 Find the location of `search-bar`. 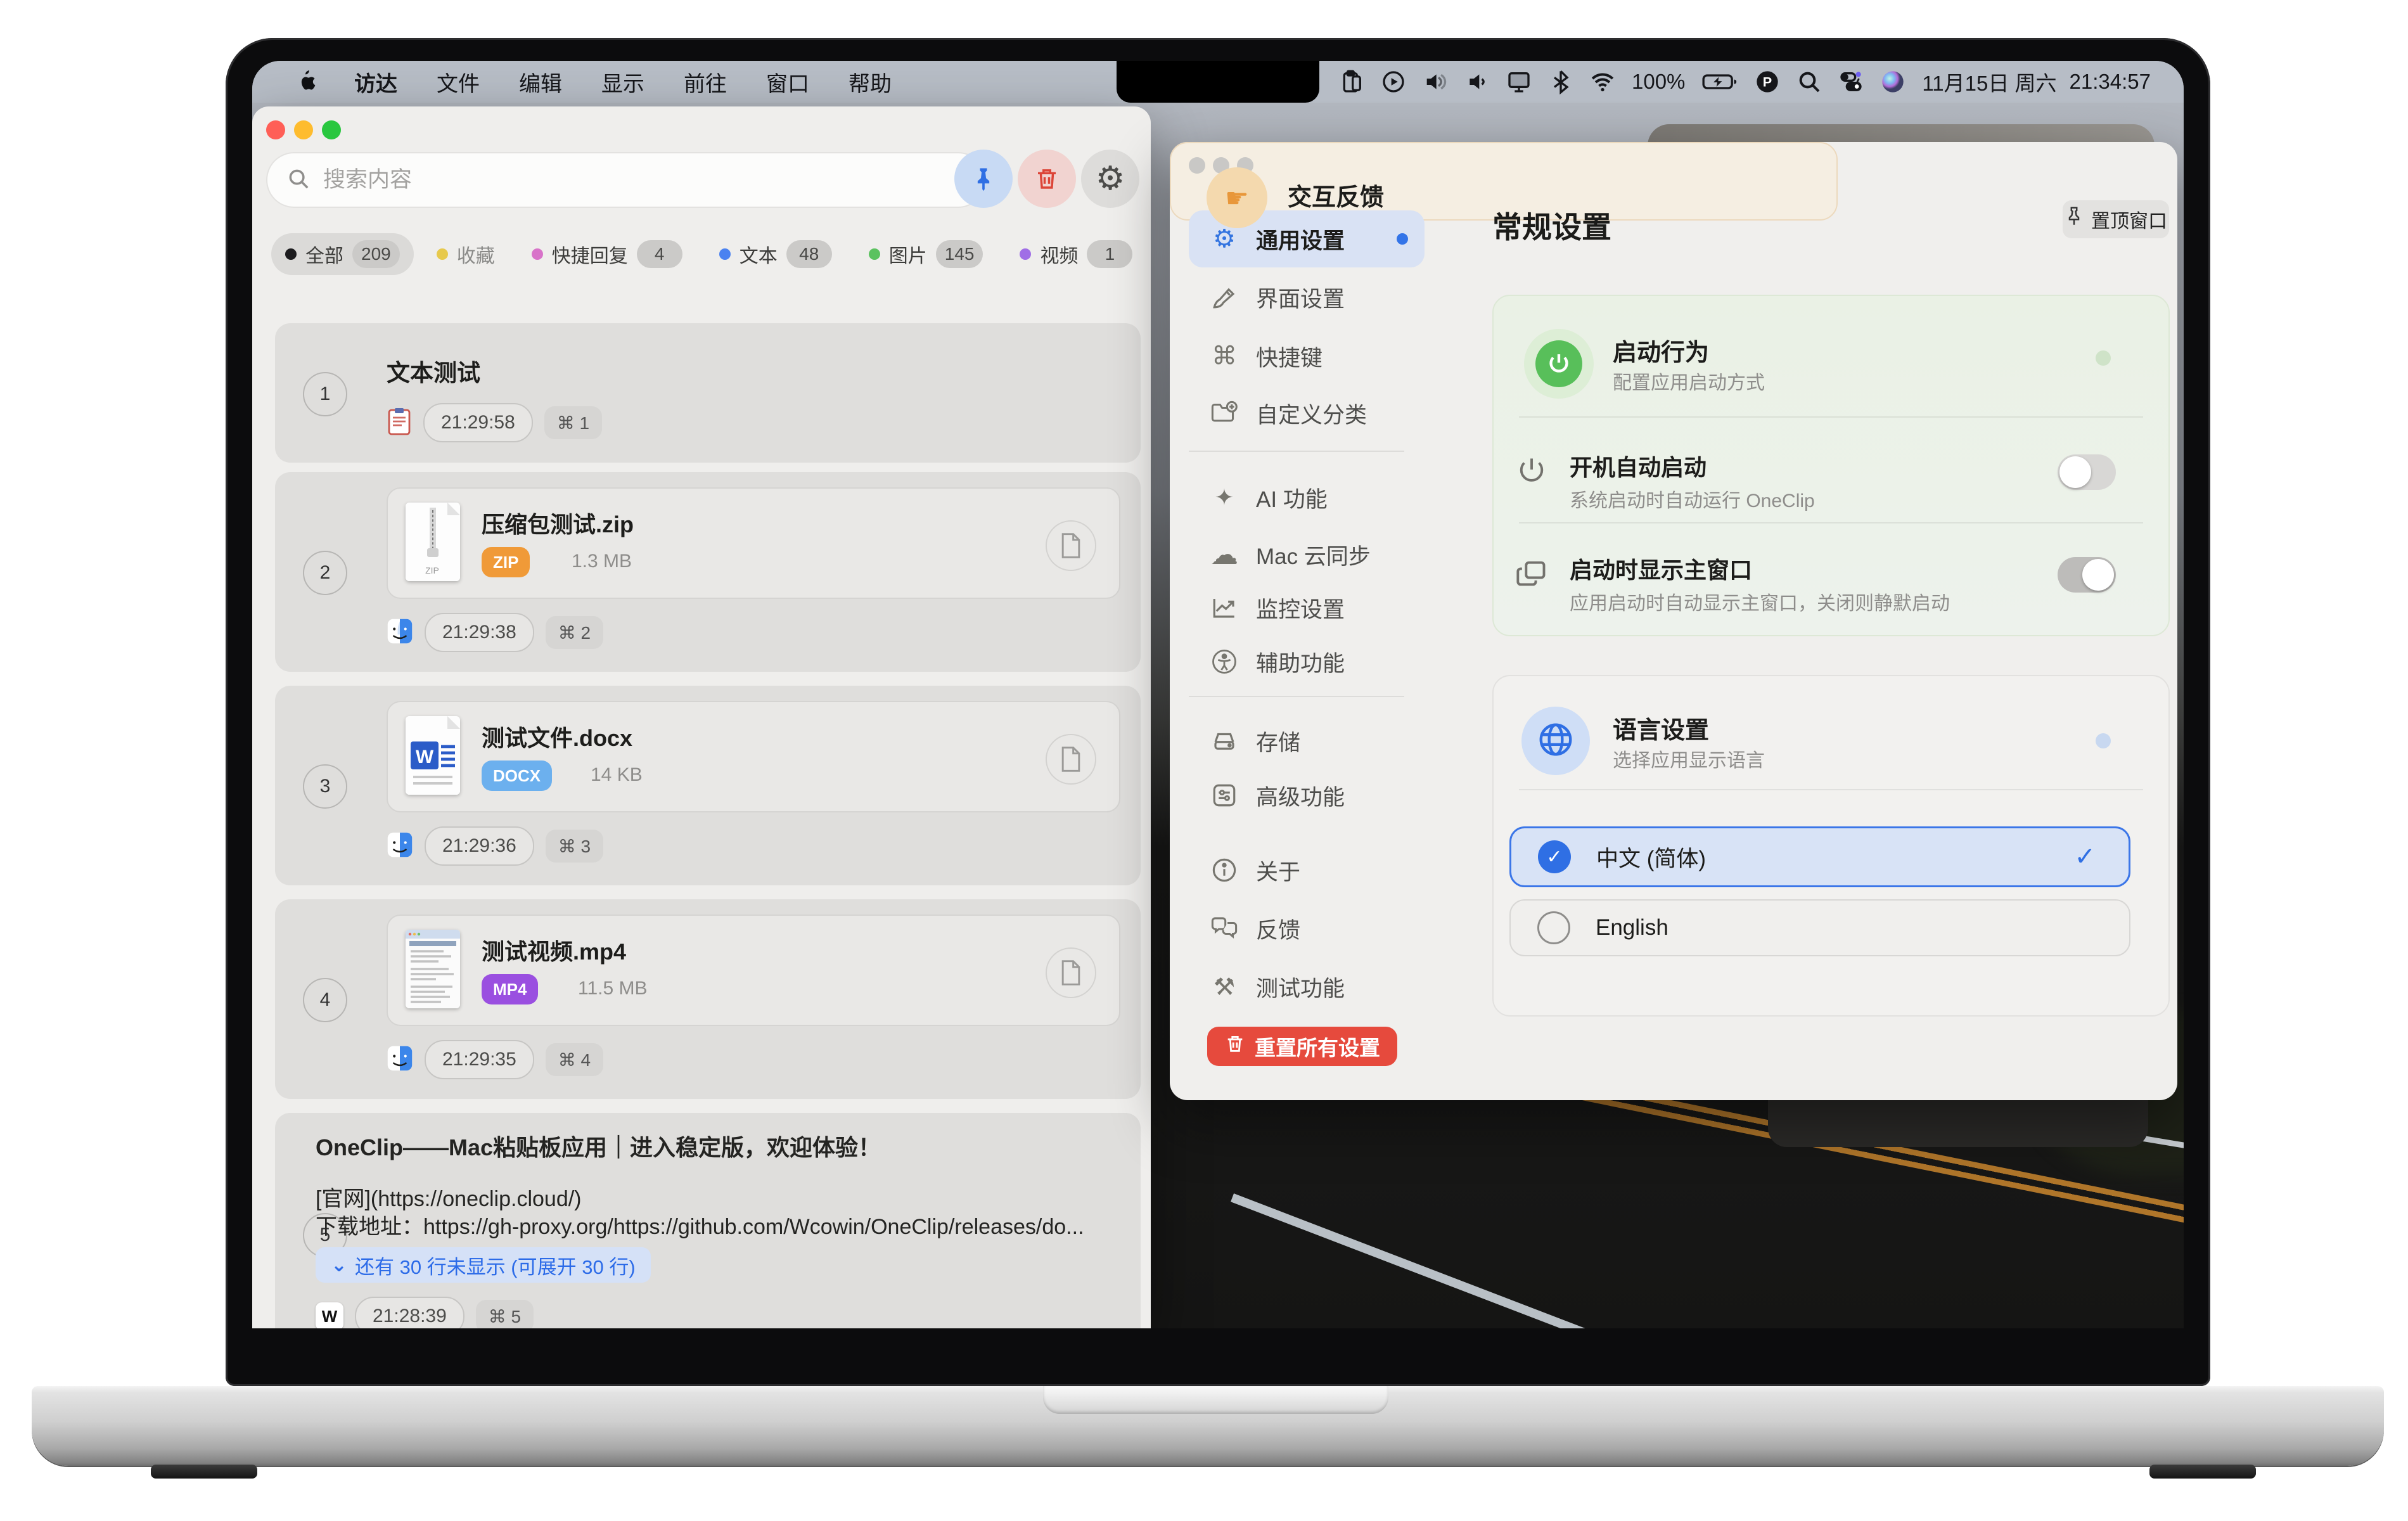

search-bar is located at coordinates (626, 180).